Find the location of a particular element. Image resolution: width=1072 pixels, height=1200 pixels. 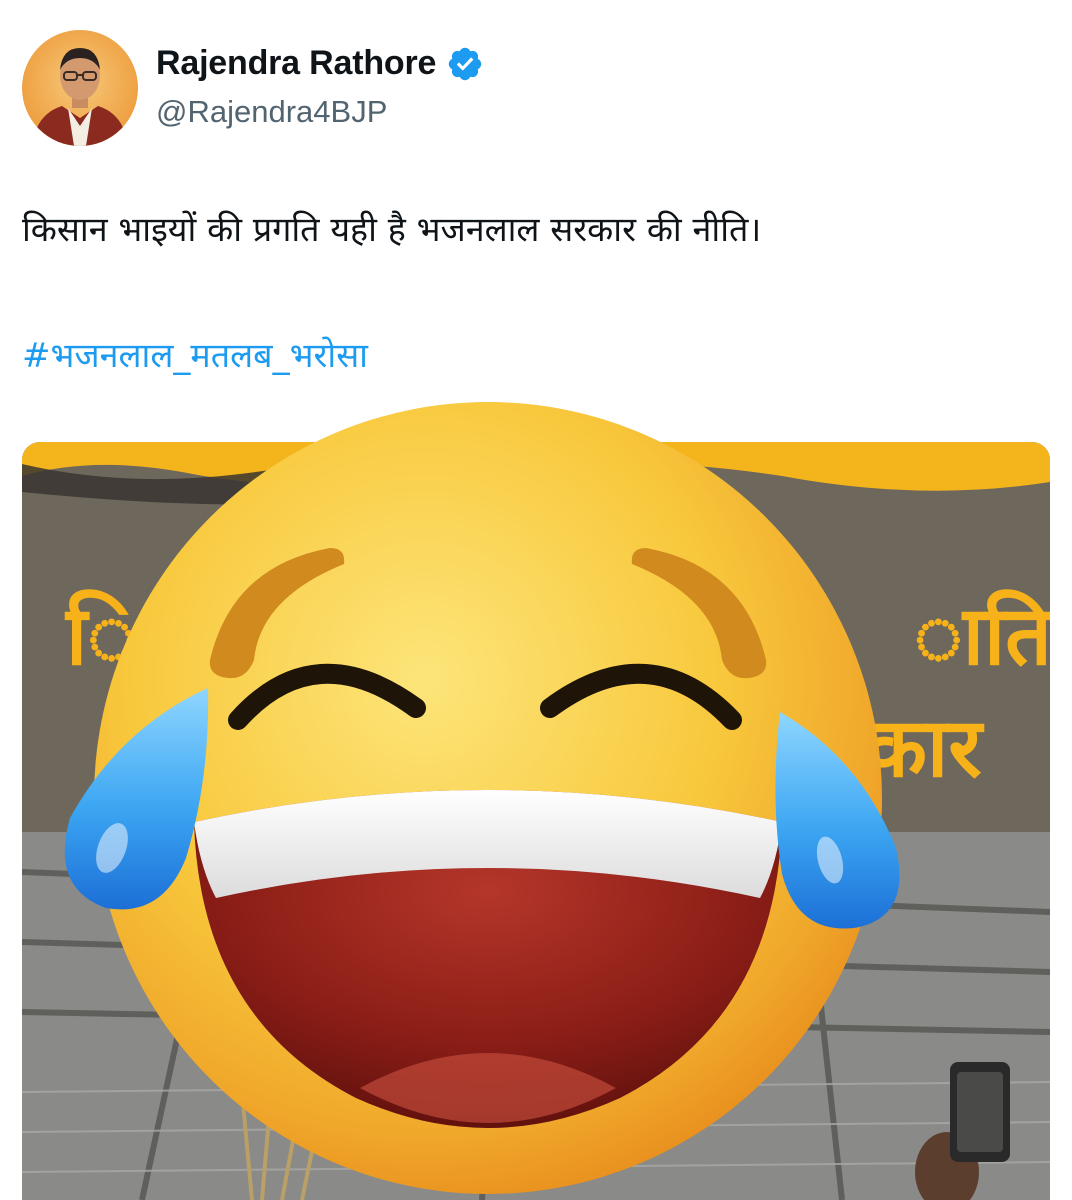

author-avatar is located at coordinates (80, 88).